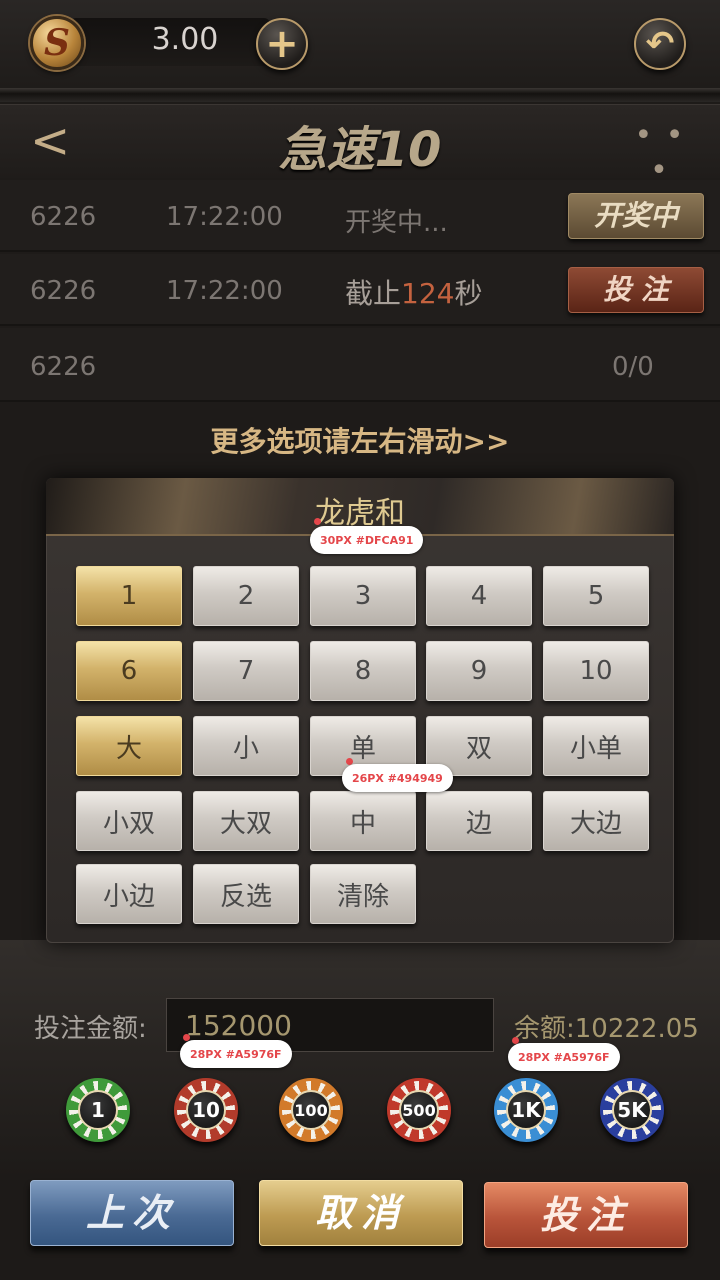 The height and width of the screenshot is (1280, 720). I want to click on place-bet-button: 投注, so click(586, 1215).